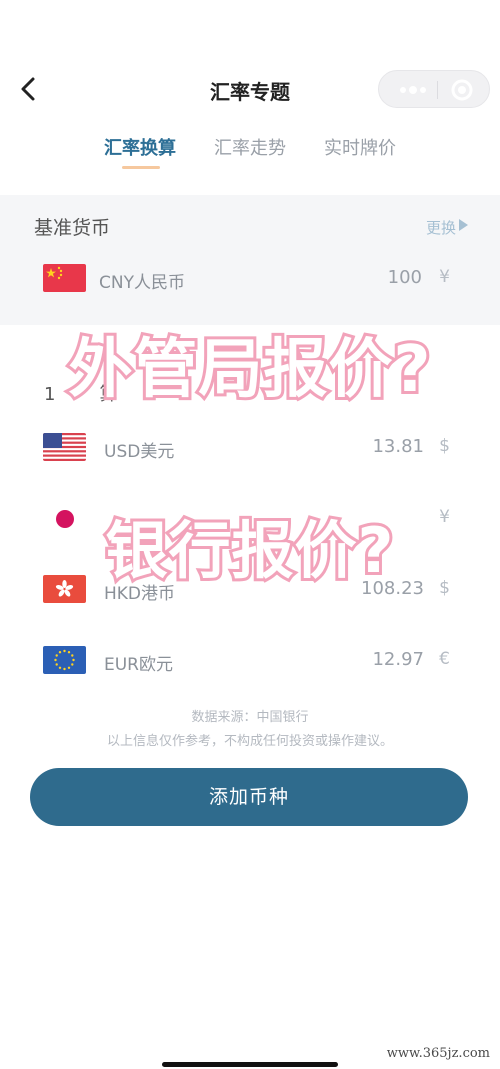  What do you see at coordinates (249, 370) in the screenshot?
I see `overlay-caption-line1: 外管局报价?` at bounding box center [249, 370].